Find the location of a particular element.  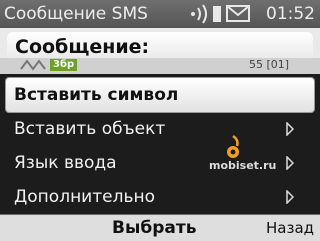

menu-item-label: Вставить символ is located at coordinates (96, 95).